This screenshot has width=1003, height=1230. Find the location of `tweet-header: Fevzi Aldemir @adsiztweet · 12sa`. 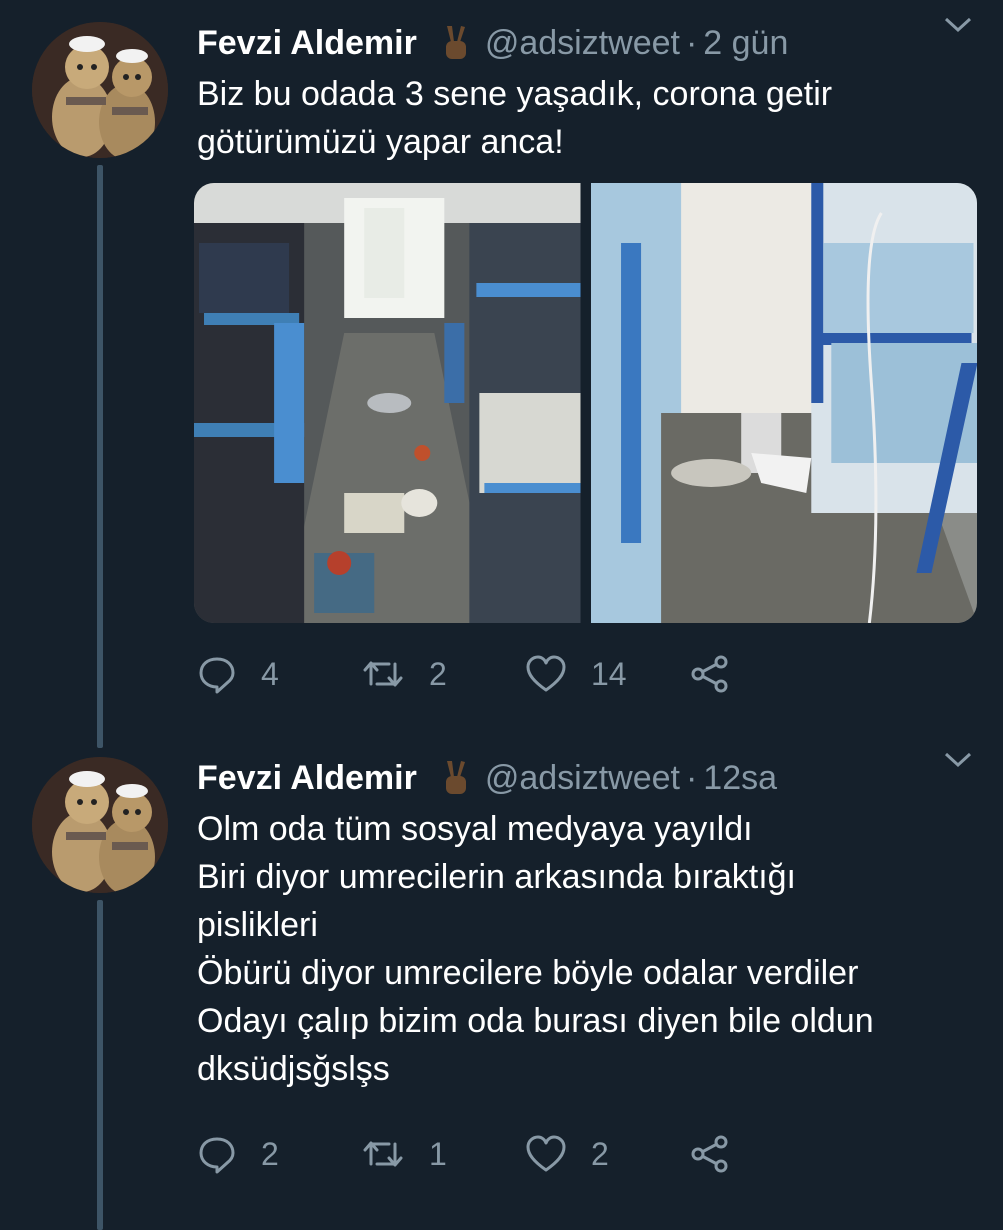

tweet-header: Fevzi Aldemir @adsiztweet · 12sa is located at coordinates (590, 778).